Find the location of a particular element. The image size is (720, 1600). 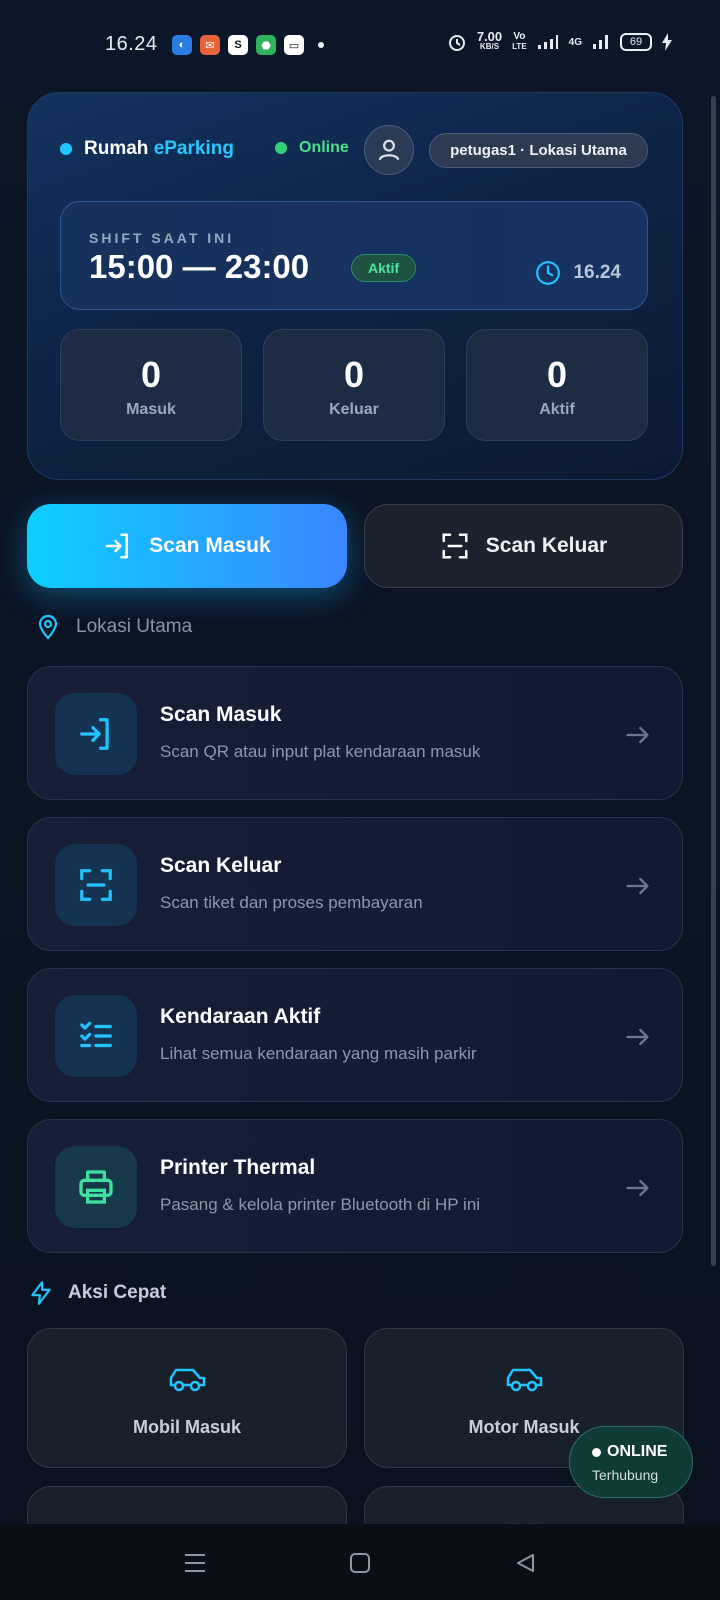

quick-actions-header: Aksi Cepat is located at coordinates (97, 1293).